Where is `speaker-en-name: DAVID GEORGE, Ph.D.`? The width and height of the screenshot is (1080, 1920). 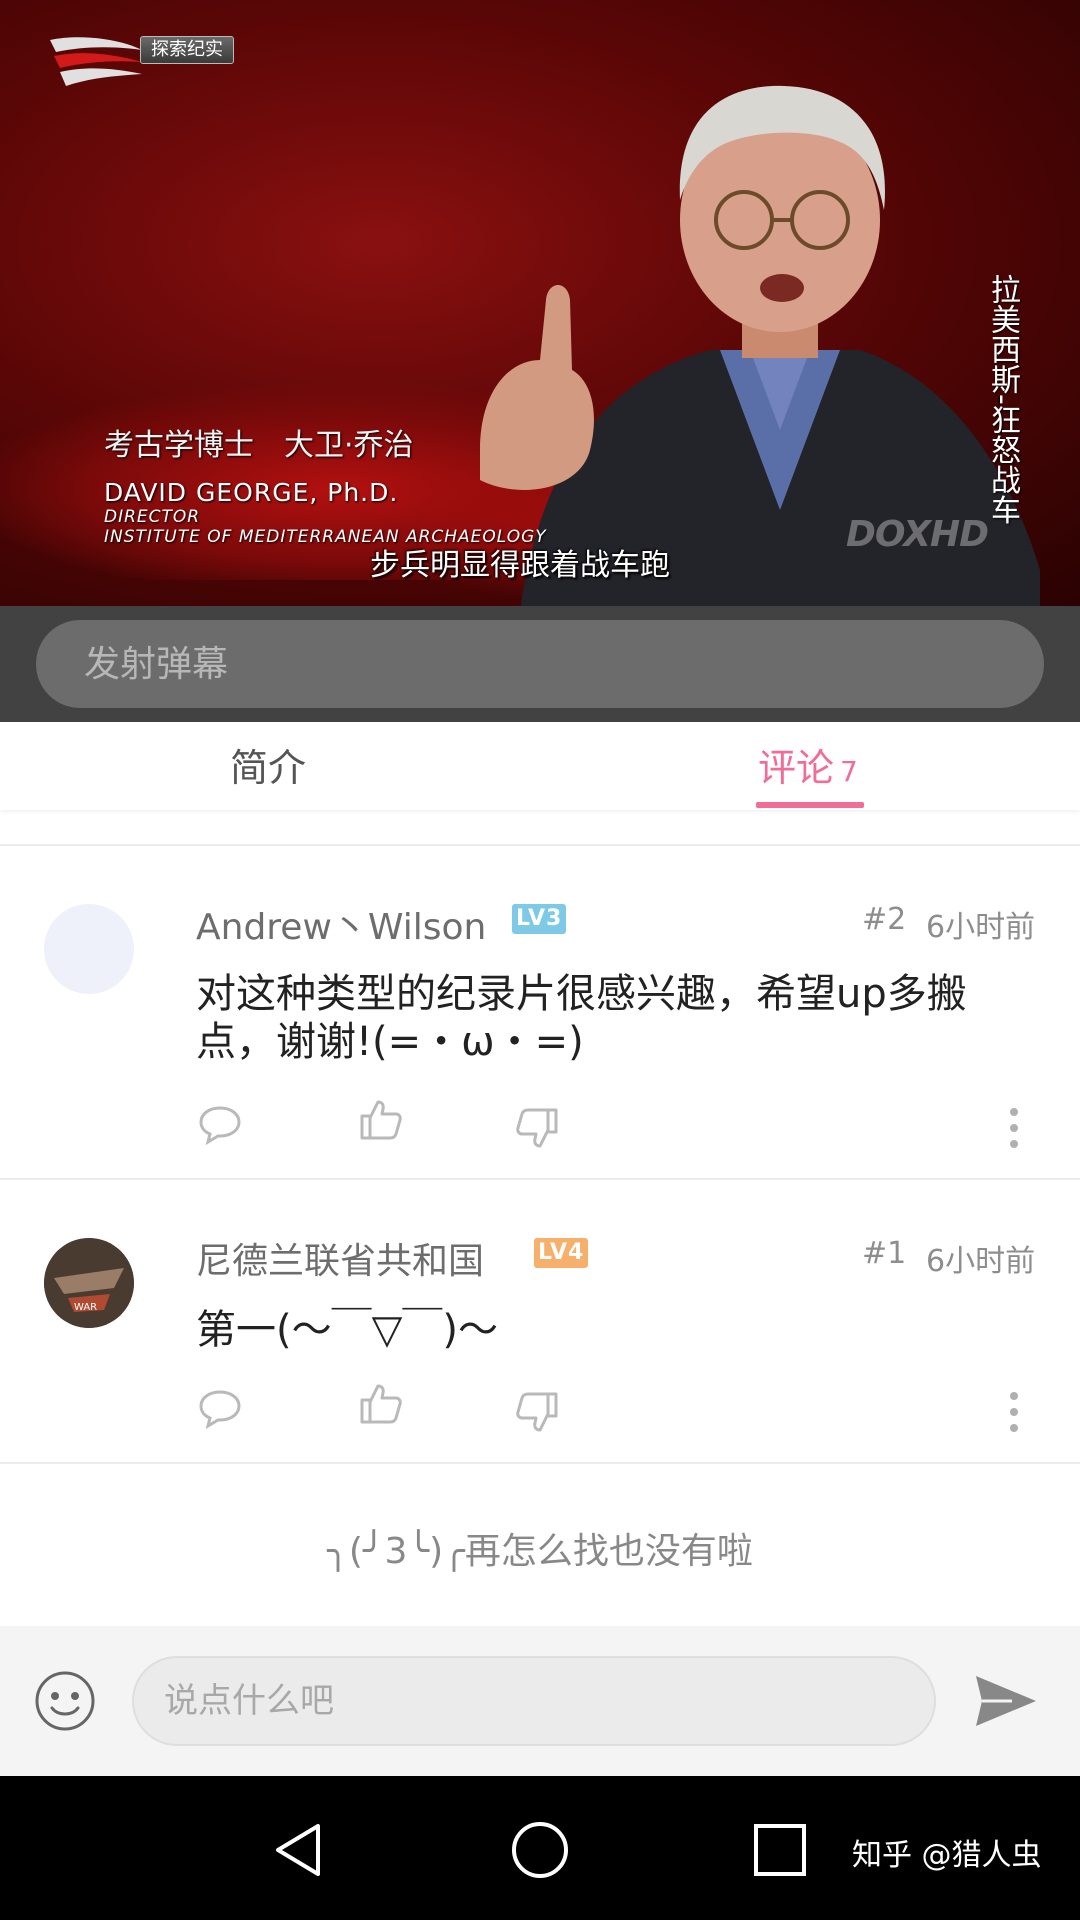
speaker-en-name: DAVID GEORGE, Ph.D. is located at coordinates (251, 492).